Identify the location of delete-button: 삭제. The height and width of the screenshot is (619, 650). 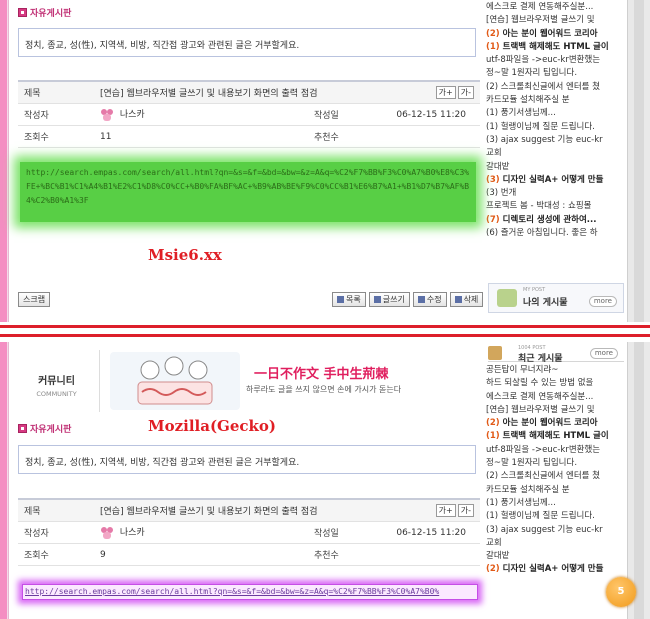
(466, 299).